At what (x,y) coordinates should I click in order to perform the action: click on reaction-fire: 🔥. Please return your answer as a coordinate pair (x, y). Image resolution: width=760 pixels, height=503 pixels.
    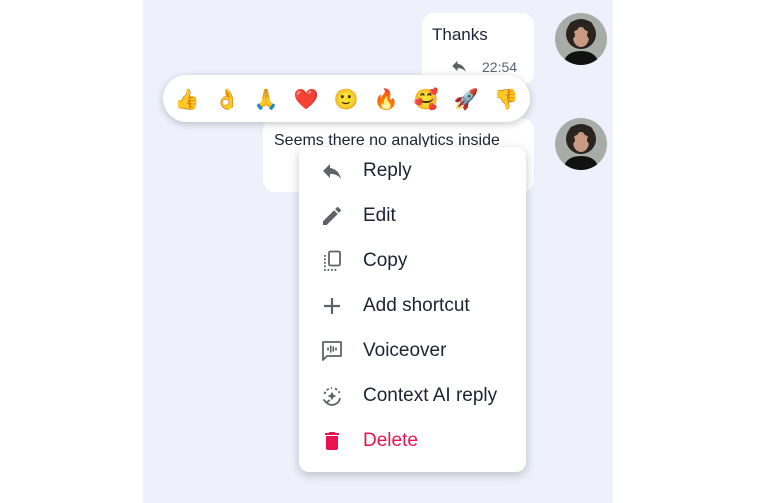
    Looking at the image, I should click on (386, 99).